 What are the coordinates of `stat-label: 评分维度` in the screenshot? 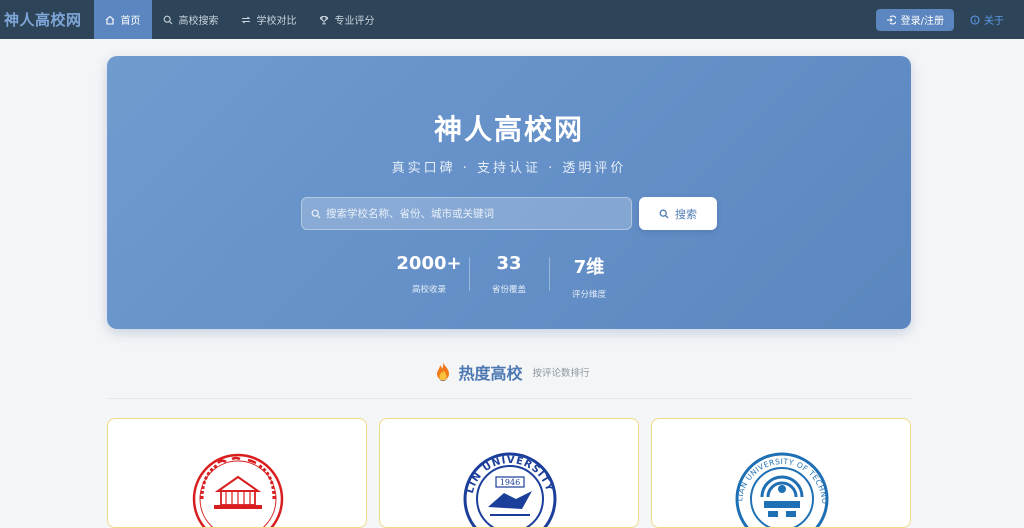 It's located at (588, 295).